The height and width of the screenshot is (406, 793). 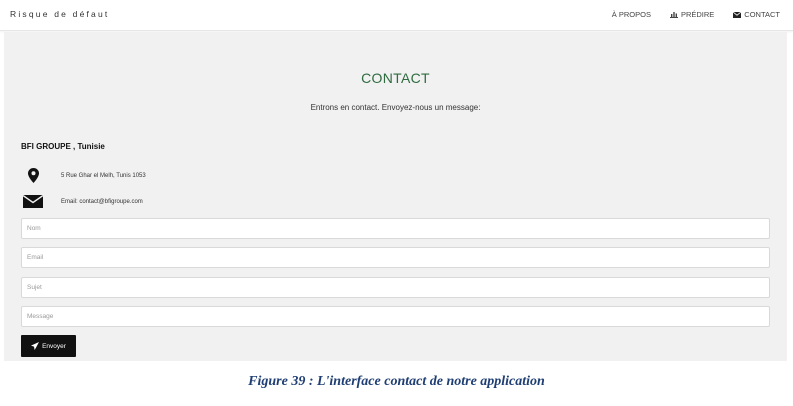 I want to click on email-text: Email: contact@bfigroupe.com, so click(x=102, y=201).